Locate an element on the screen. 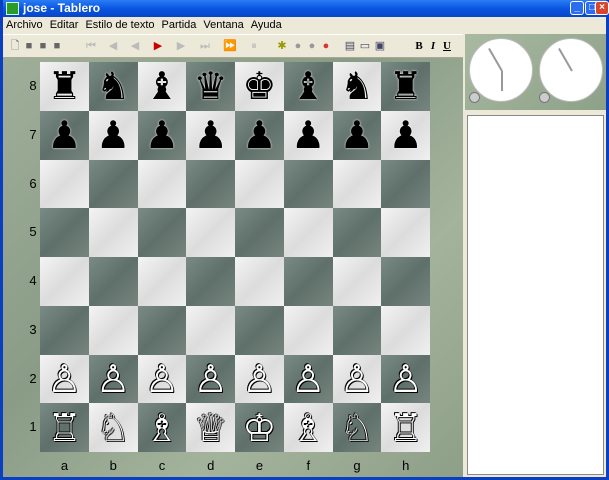  square-a5 is located at coordinates (64, 232).